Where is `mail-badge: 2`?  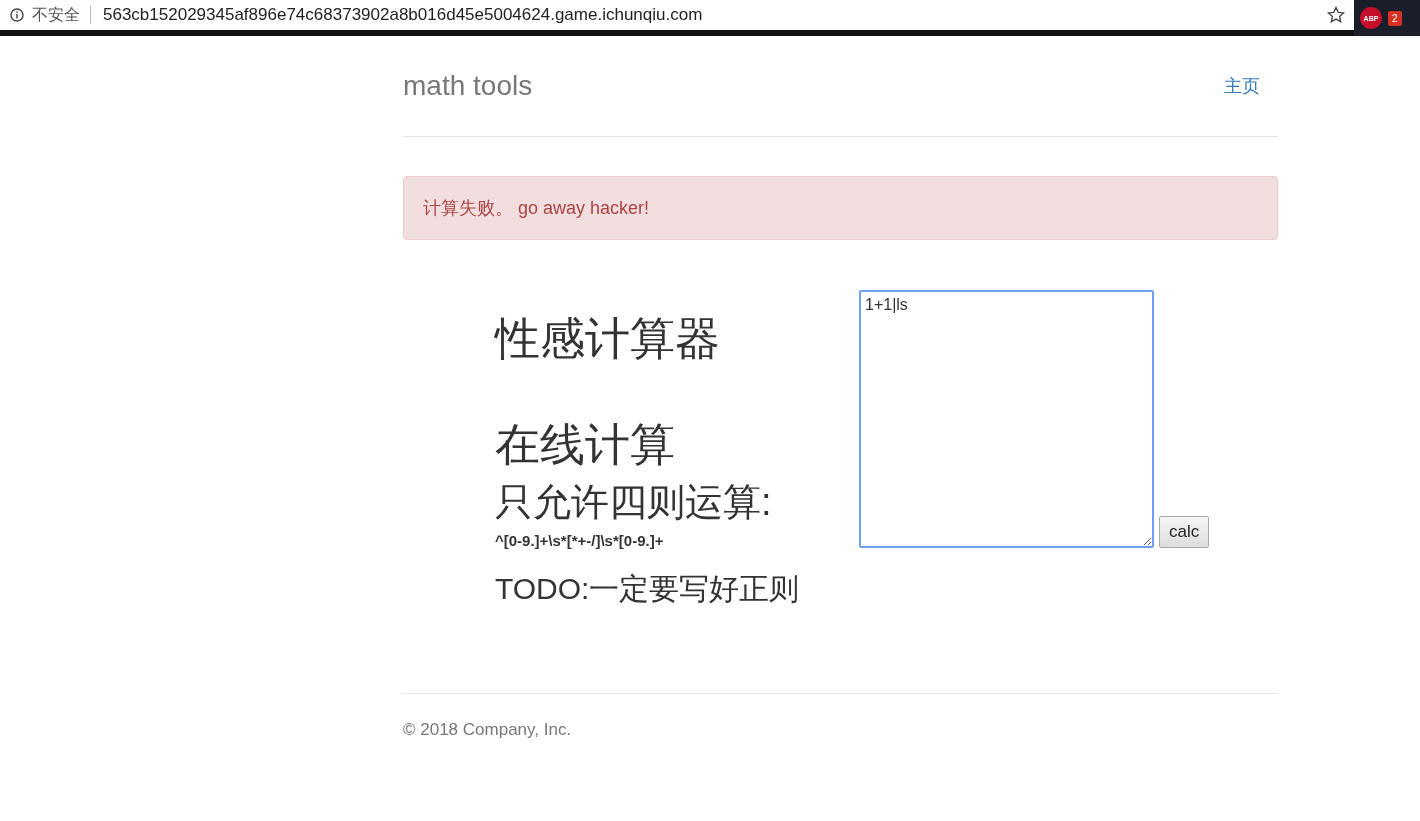
mail-badge: 2 is located at coordinates (1395, 18).